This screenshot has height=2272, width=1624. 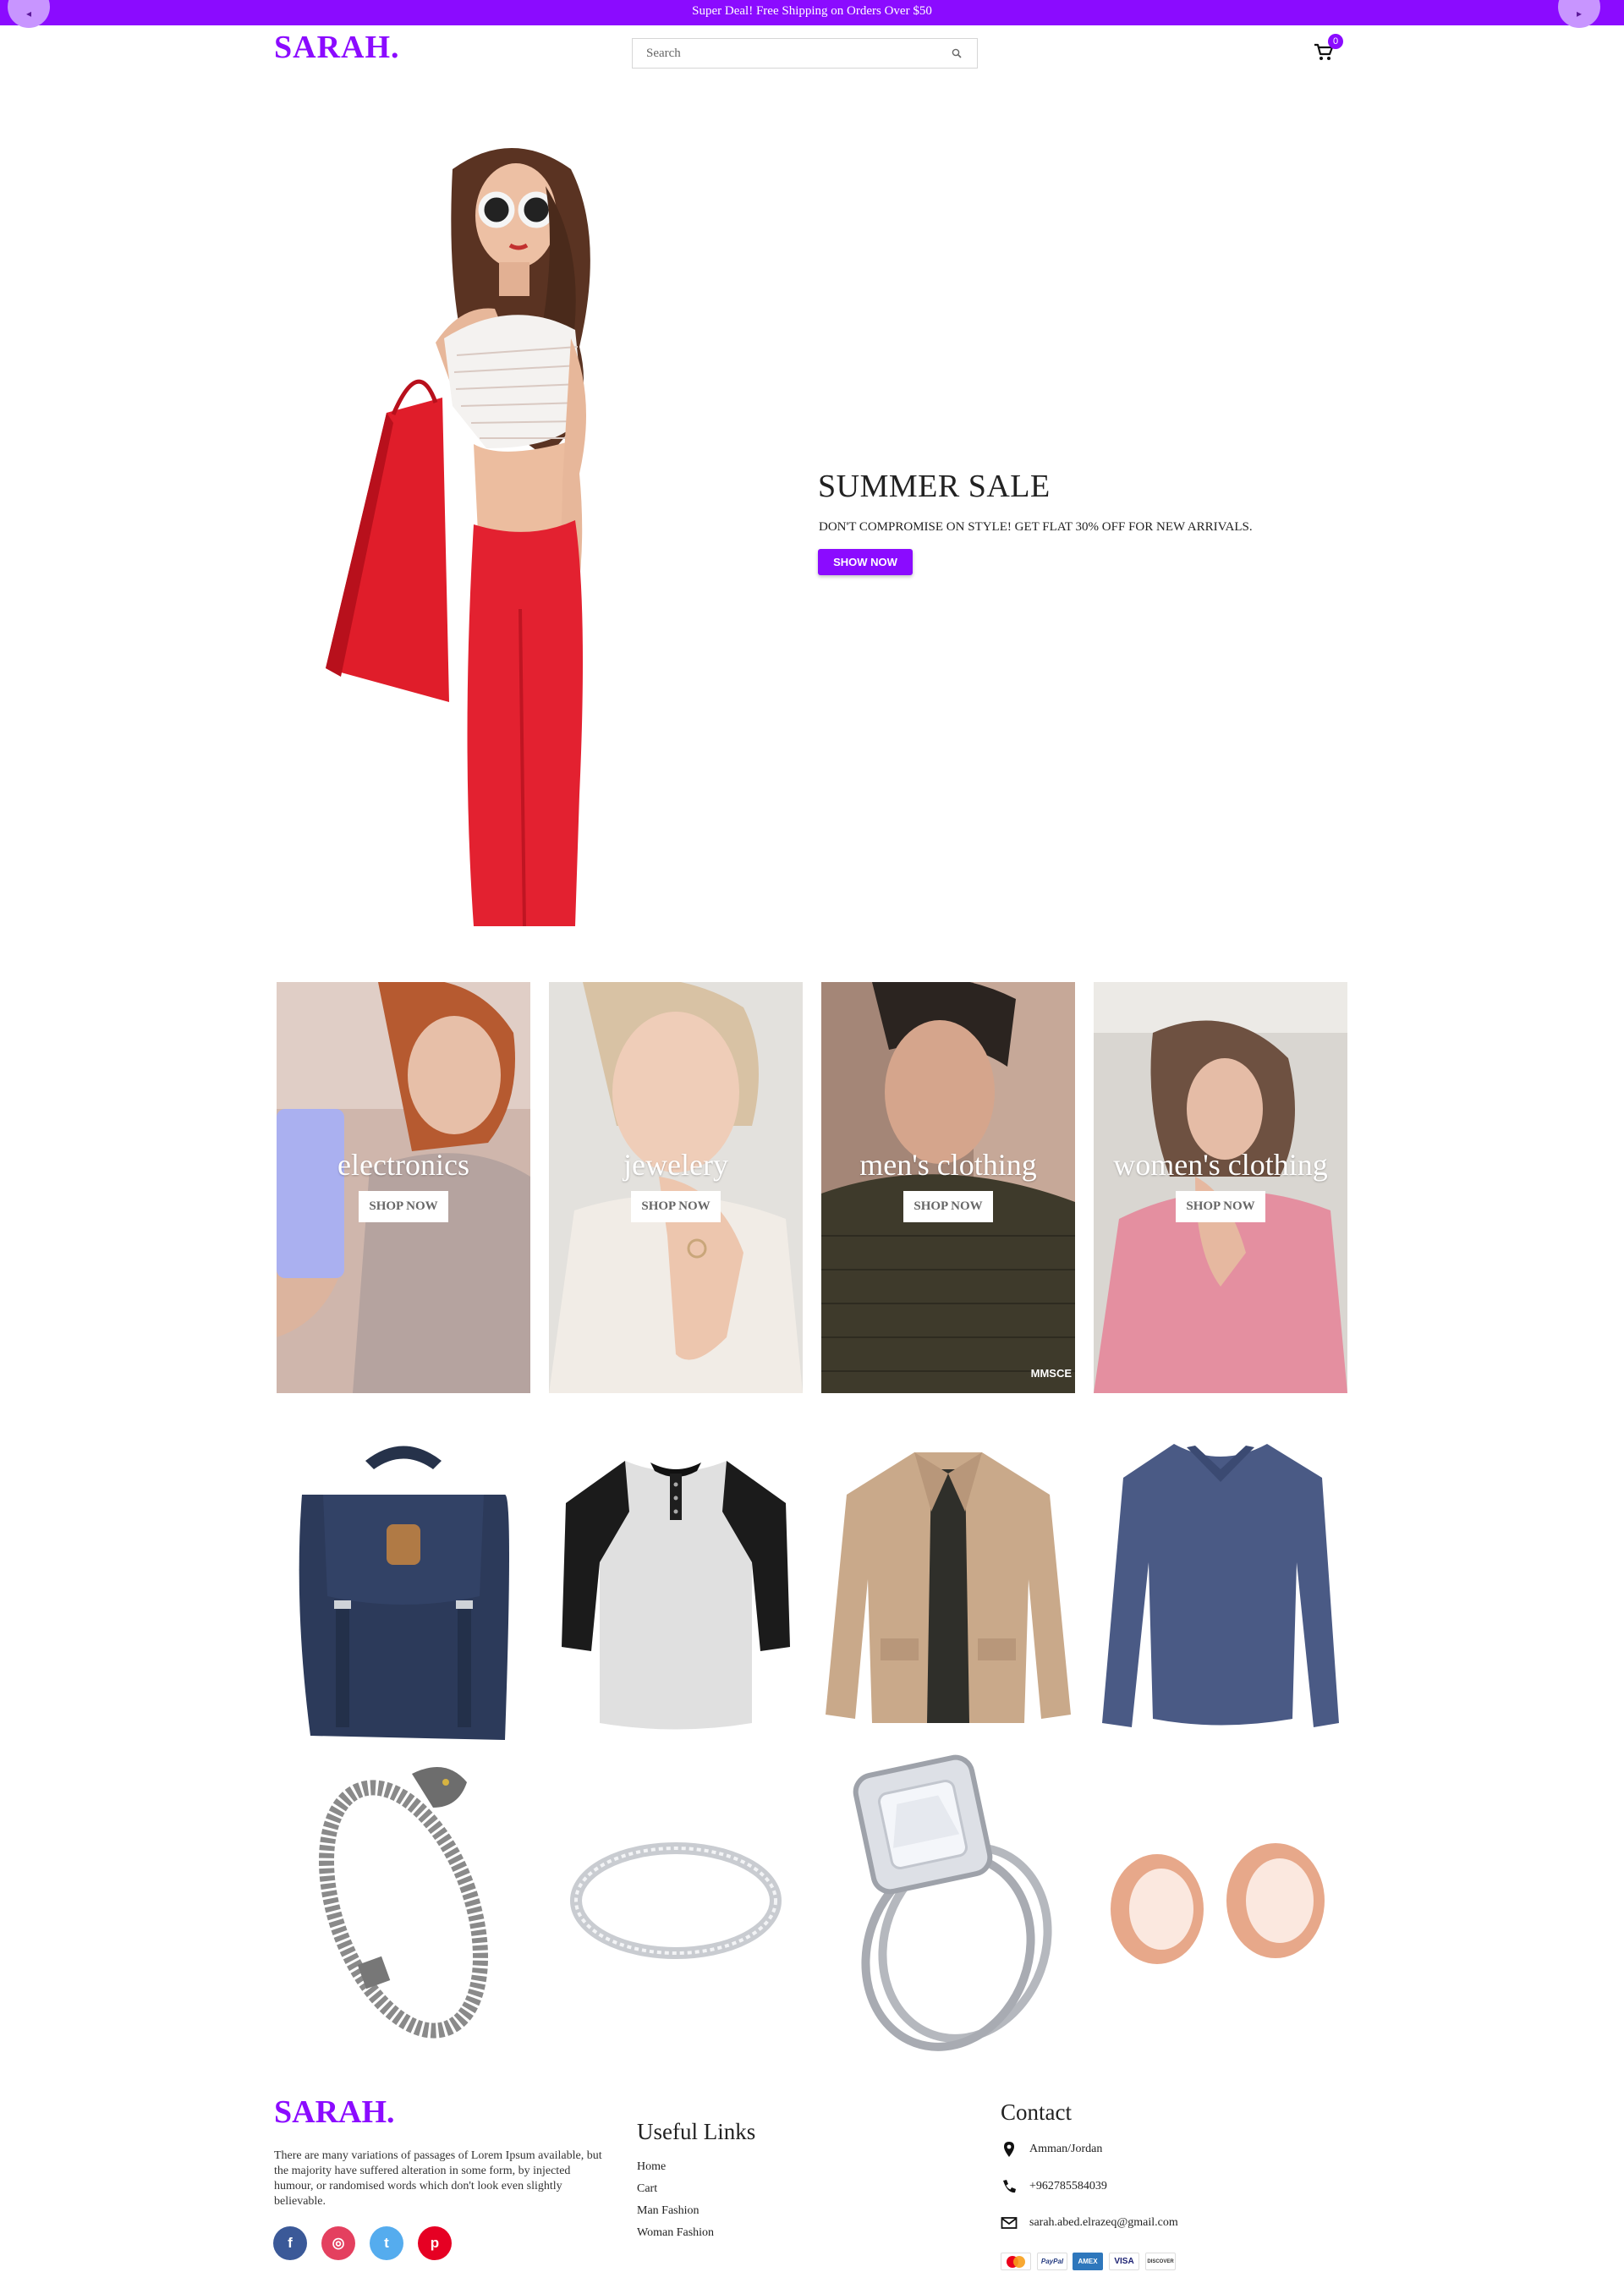 I want to click on silver-ring-image, so click(x=676, y=1901).